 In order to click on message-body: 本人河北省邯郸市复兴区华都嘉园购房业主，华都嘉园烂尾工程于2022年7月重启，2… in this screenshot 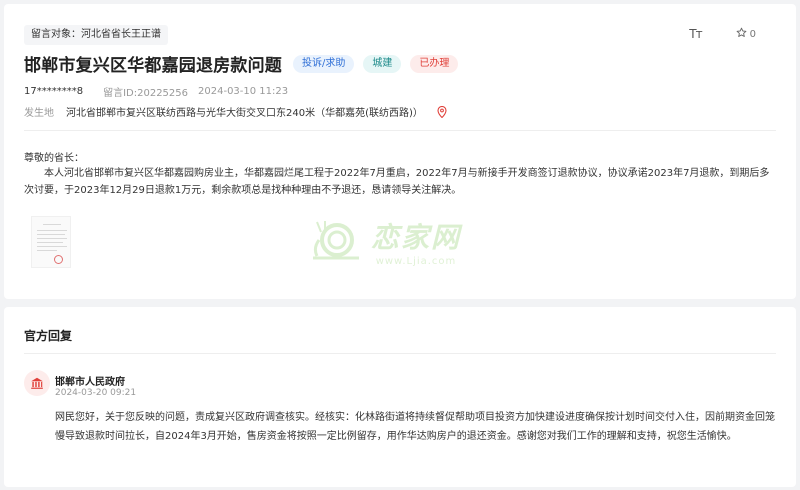, I will do `click(397, 182)`.